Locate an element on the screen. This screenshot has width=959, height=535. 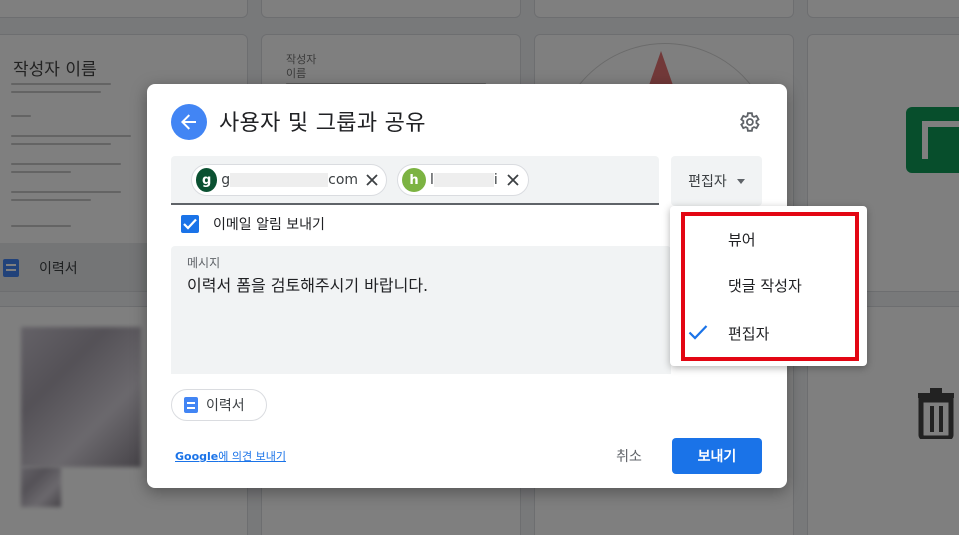
arrow-left-icon is located at coordinates (188, 122).